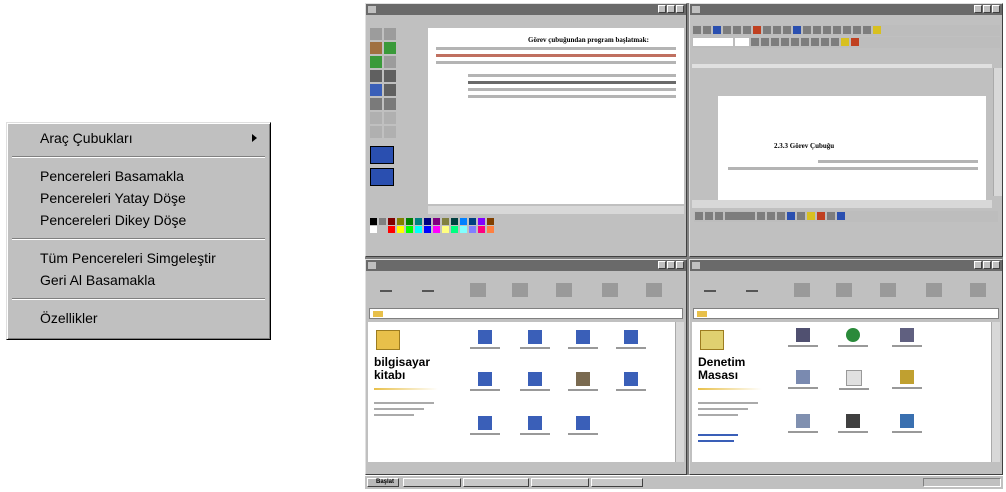 The image size is (1006, 492). Describe the element at coordinates (853, 337) in the screenshot. I see `regional-settings-icon` at that location.